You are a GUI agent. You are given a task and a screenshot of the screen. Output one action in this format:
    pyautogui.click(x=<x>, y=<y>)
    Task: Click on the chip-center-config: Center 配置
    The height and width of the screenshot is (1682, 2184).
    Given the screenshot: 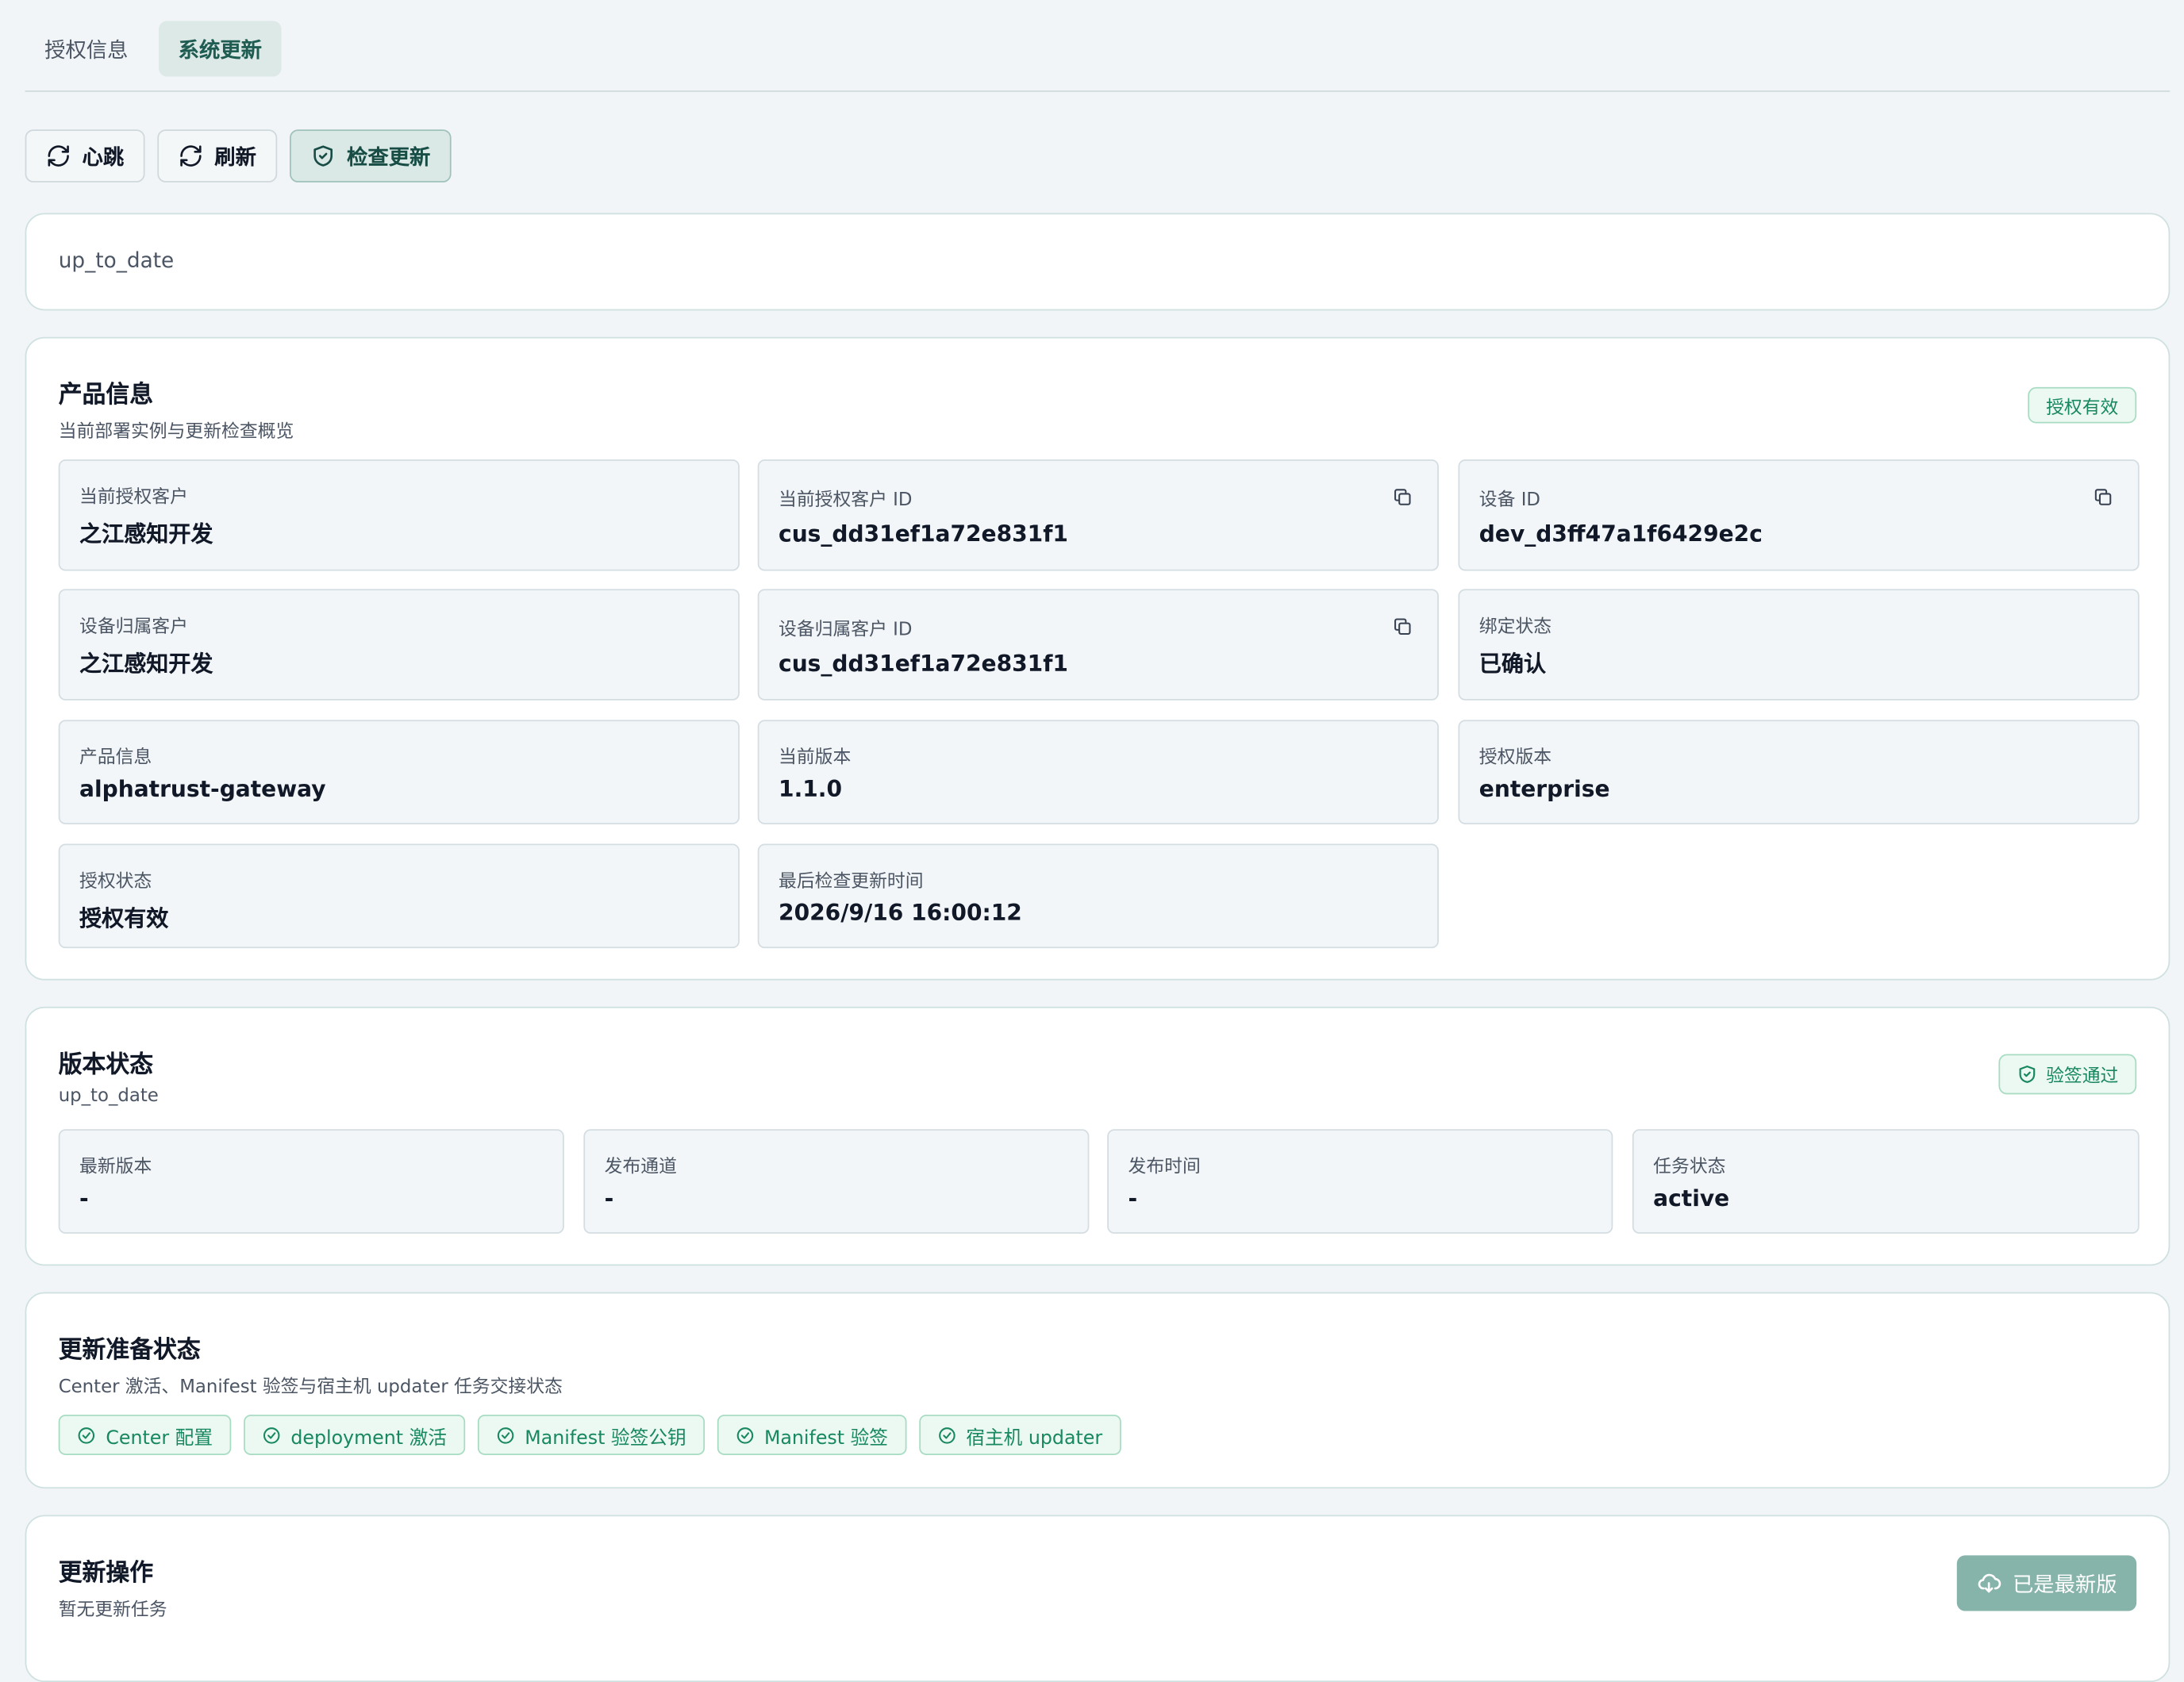 What is the action you would take?
    pyautogui.click(x=144, y=1435)
    